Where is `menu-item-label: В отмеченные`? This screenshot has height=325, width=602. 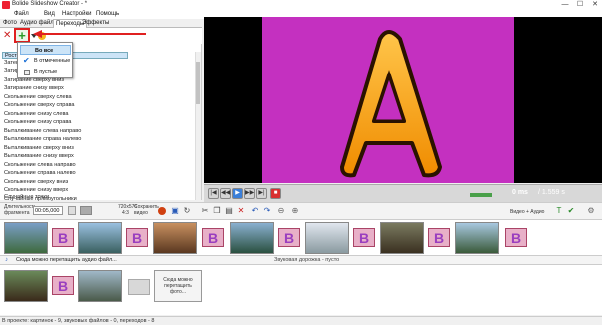 menu-item-label: В отмеченные is located at coordinates (52, 61).